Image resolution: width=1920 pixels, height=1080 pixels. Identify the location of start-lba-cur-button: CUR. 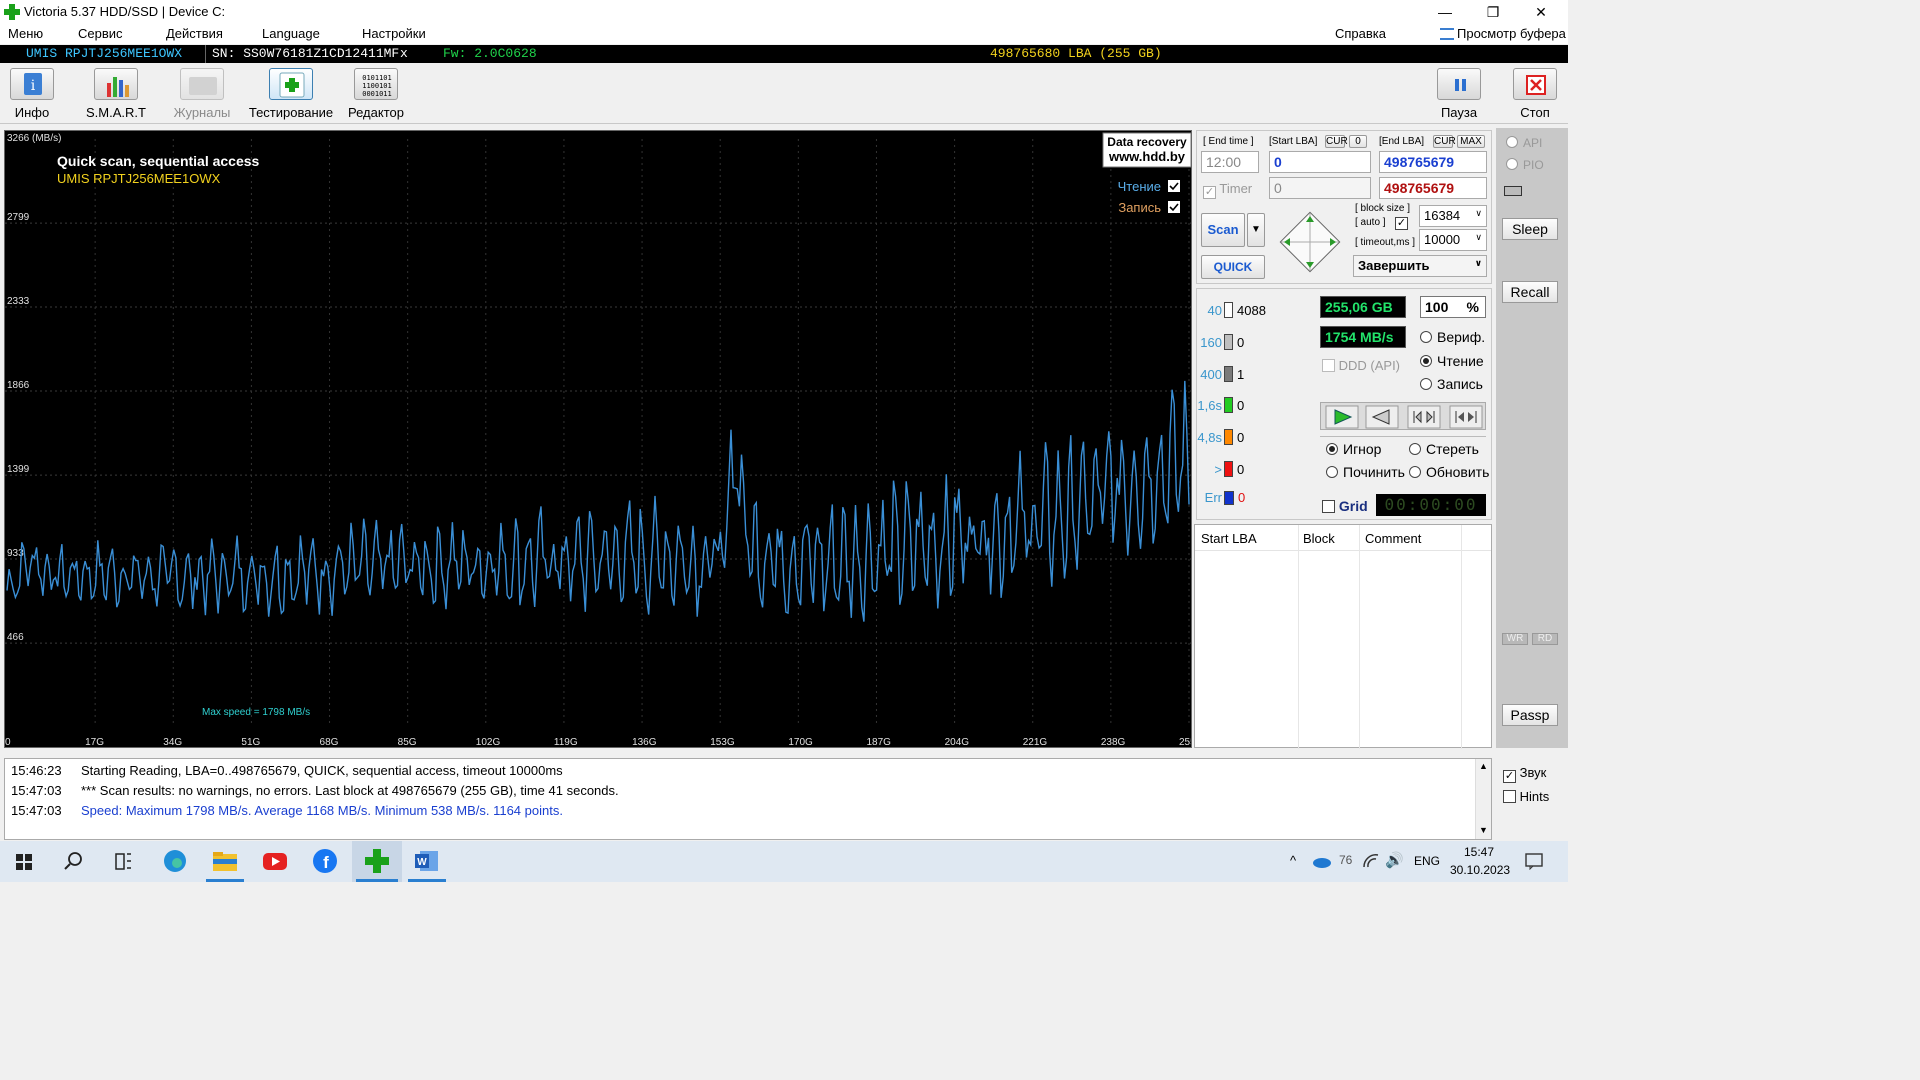
(1336, 141).